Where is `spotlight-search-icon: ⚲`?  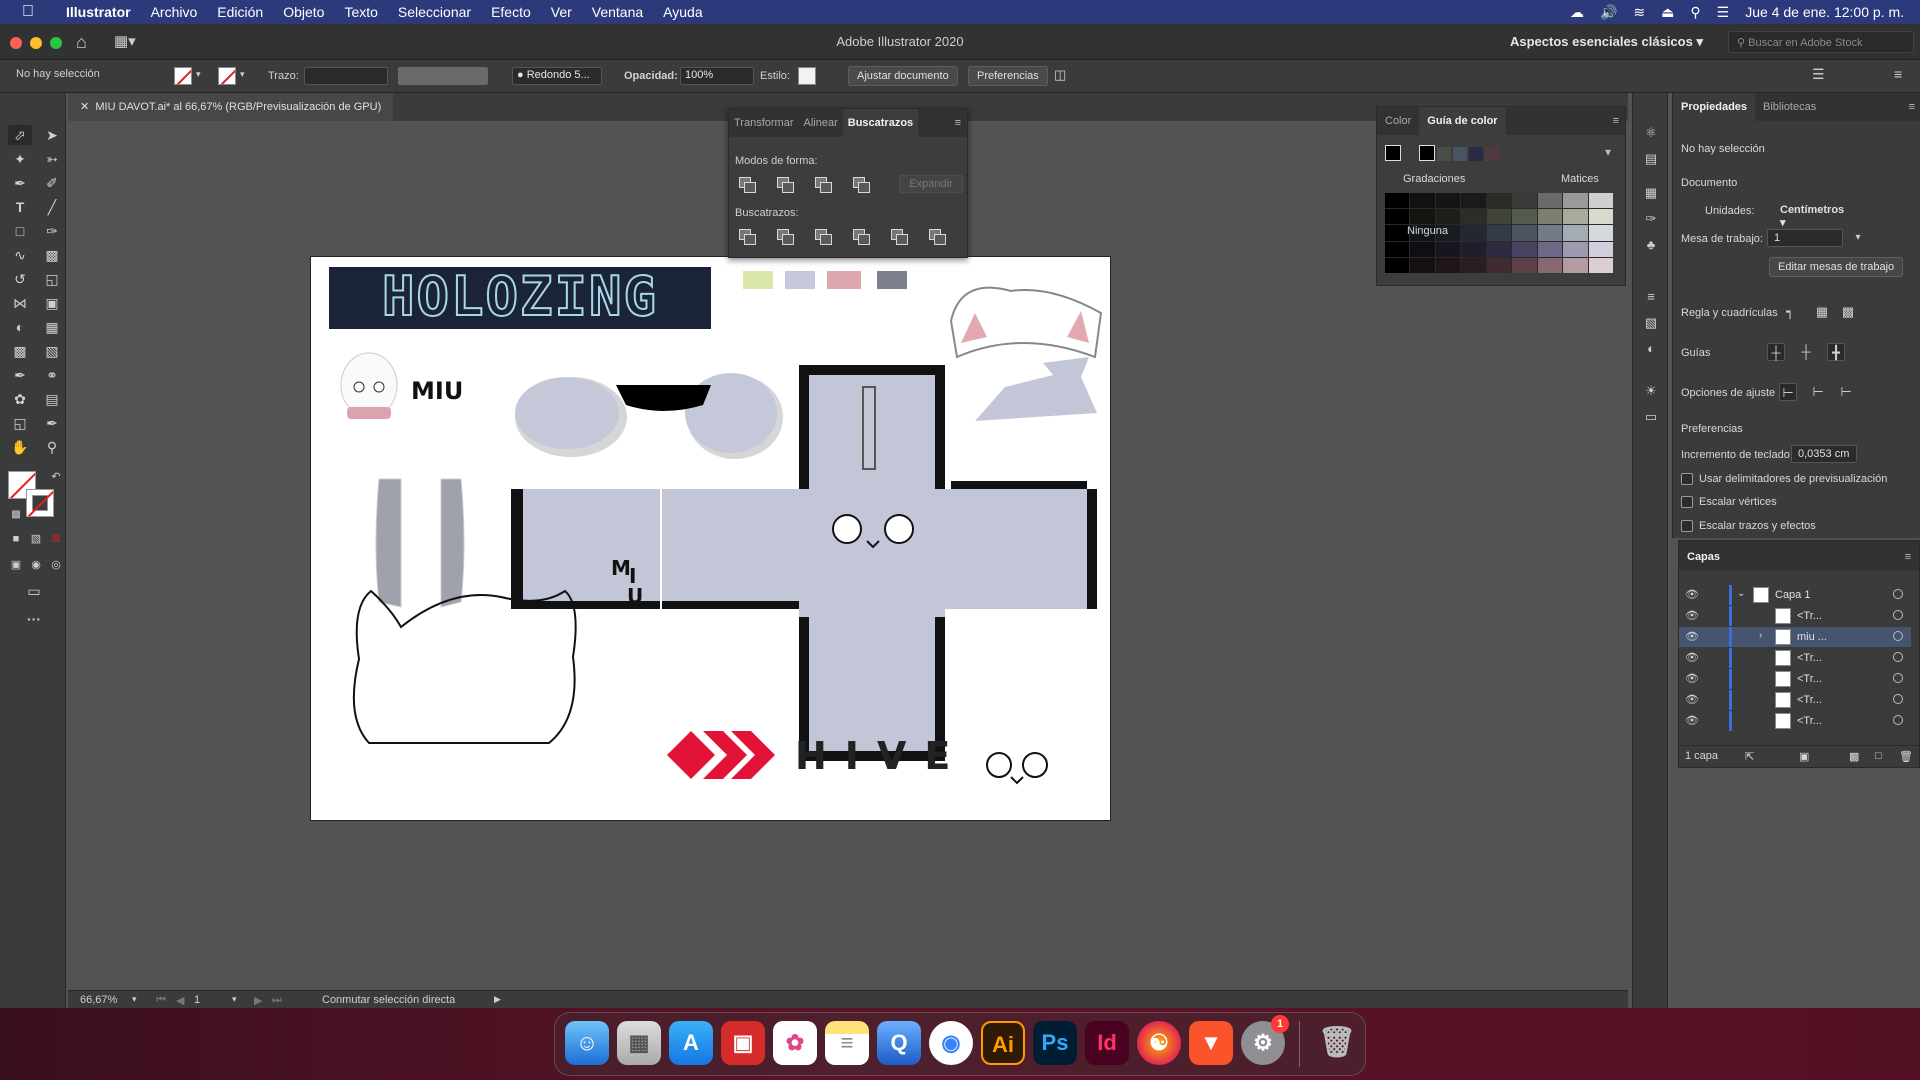
spotlight-search-icon: ⚲ is located at coordinates (1695, 12).